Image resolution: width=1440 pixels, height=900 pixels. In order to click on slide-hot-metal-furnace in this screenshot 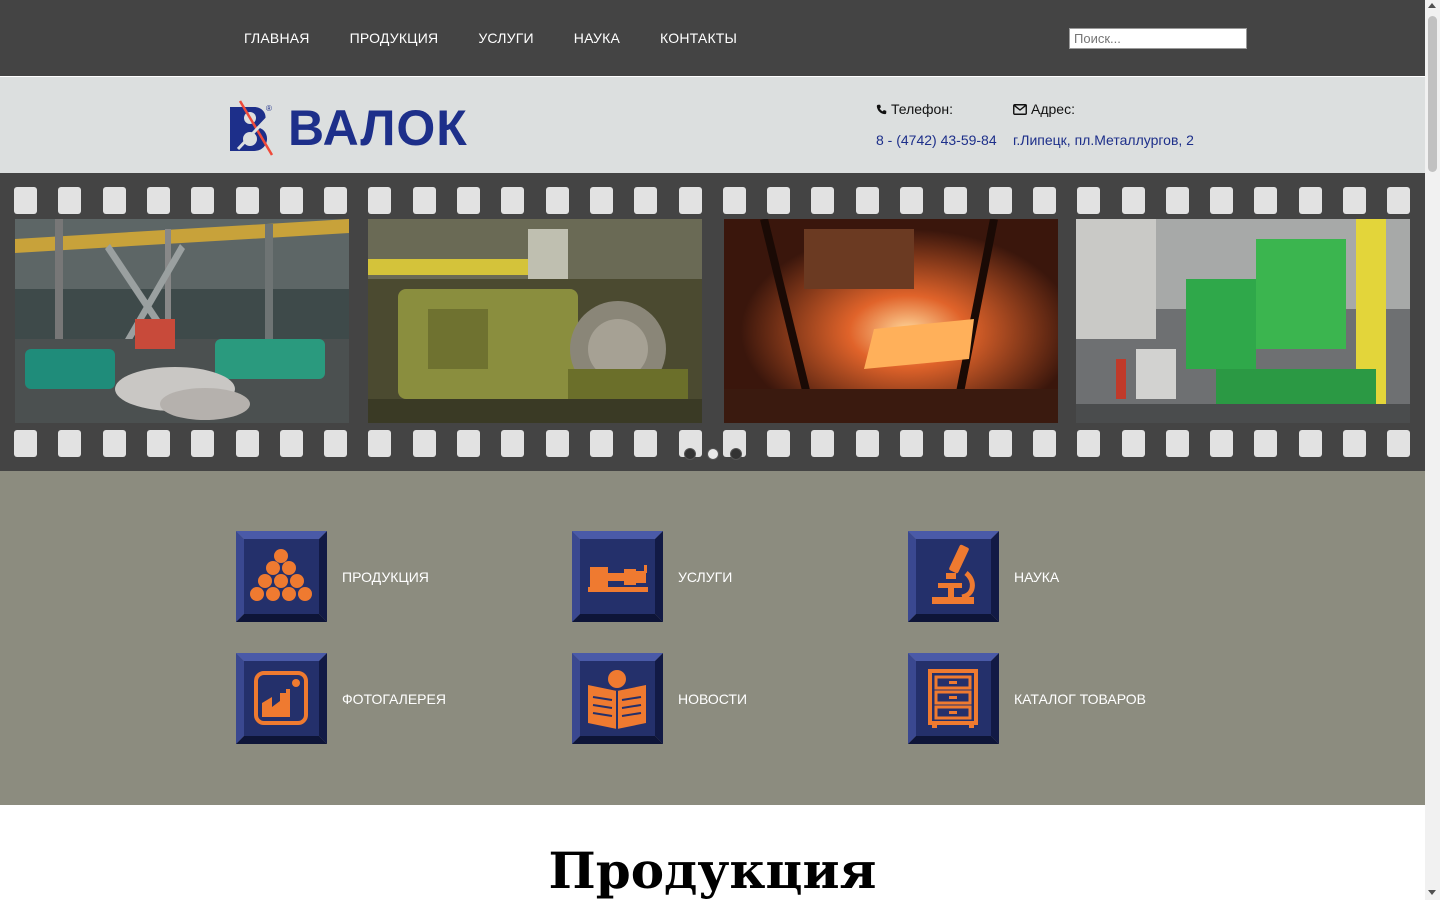, I will do `click(891, 321)`.